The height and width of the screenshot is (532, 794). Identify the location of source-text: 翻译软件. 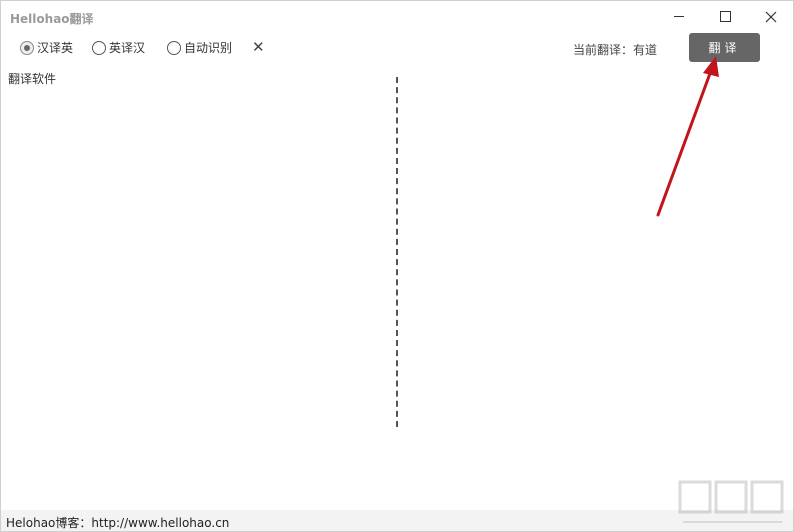
(32, 79).